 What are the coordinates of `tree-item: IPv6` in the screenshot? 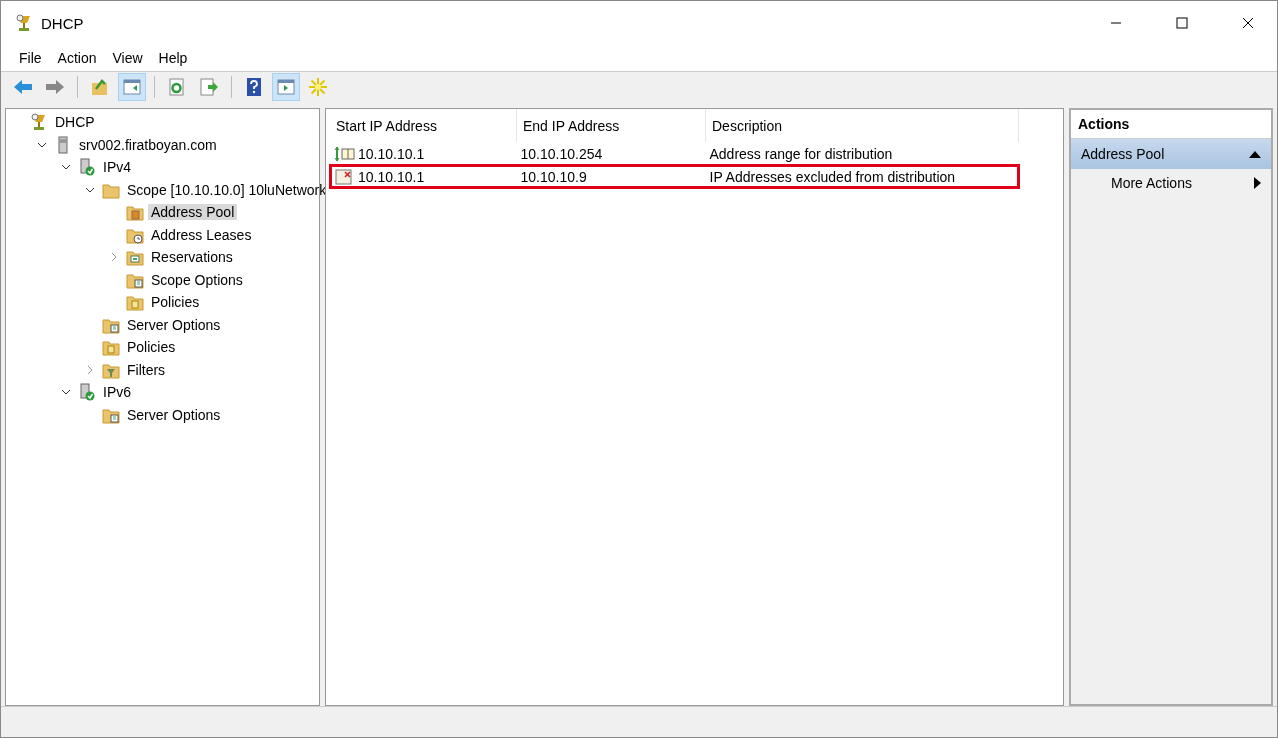 It's located at (117, 392).